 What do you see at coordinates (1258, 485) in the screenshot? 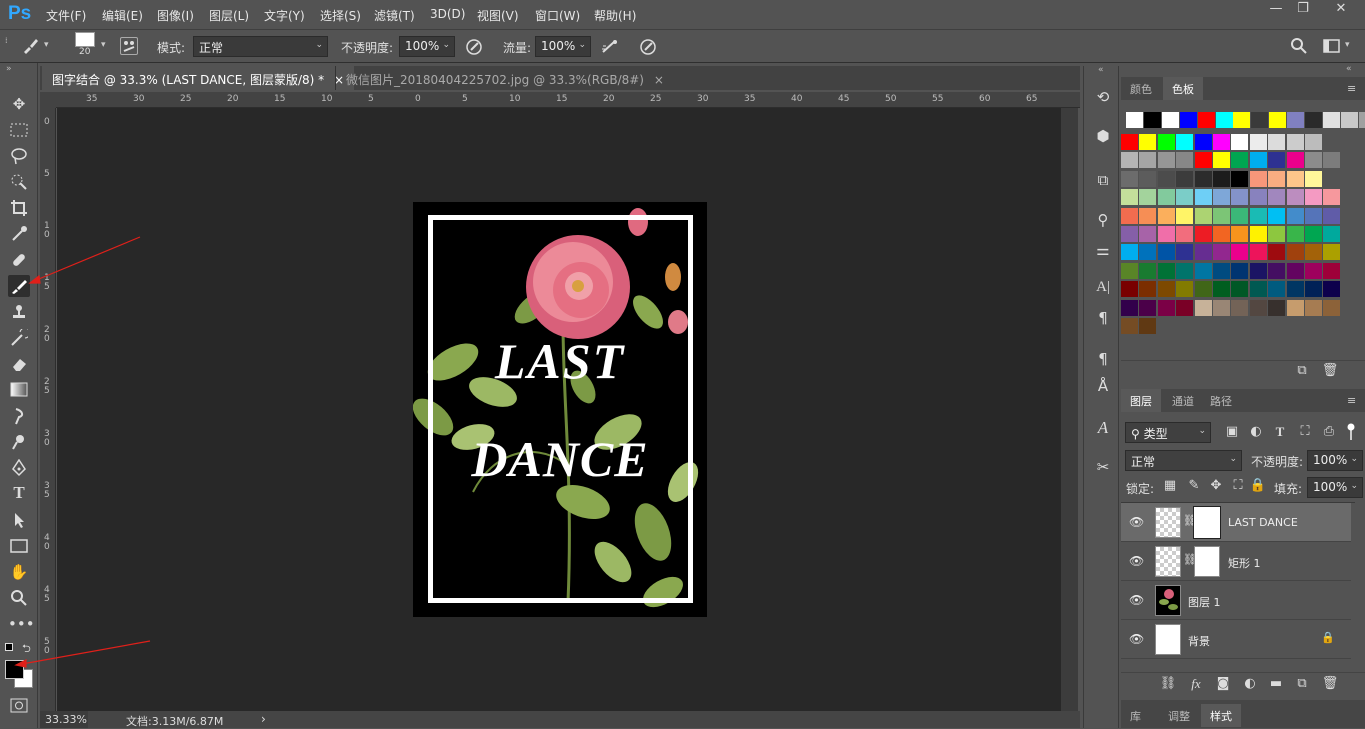
I see `lock-all-icon: 🔒` at bounding box center [1258, 485].